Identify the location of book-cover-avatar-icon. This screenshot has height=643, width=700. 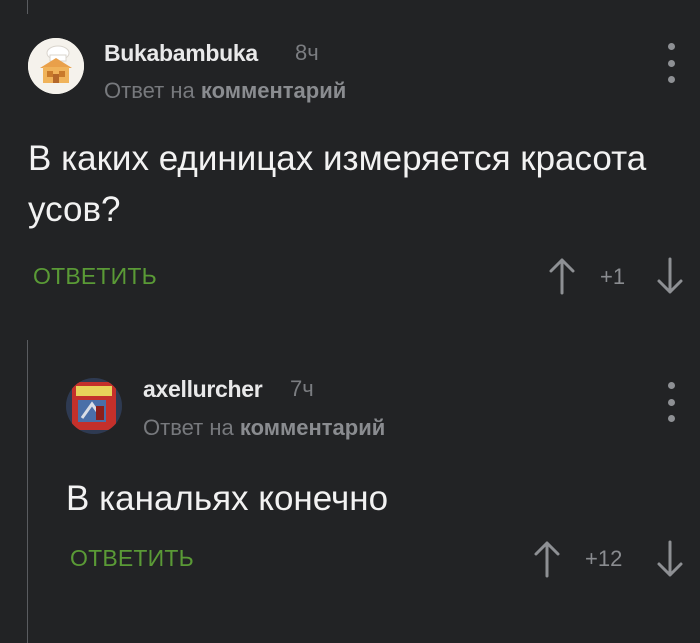
(94, 406).